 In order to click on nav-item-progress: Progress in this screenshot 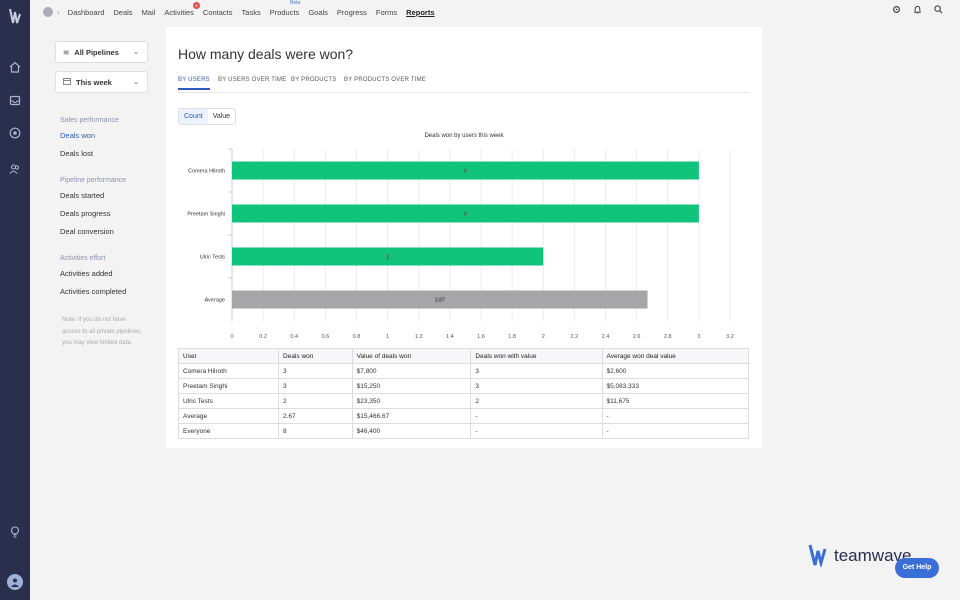, I will do `click(352, 12)`.